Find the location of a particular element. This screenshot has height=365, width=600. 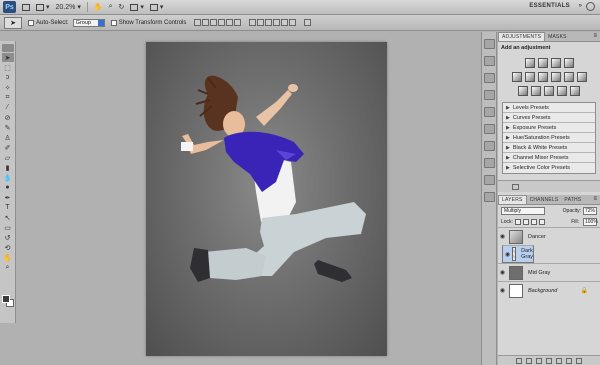

marquee-tool: ⬚ is located at coordinates (8, 67).